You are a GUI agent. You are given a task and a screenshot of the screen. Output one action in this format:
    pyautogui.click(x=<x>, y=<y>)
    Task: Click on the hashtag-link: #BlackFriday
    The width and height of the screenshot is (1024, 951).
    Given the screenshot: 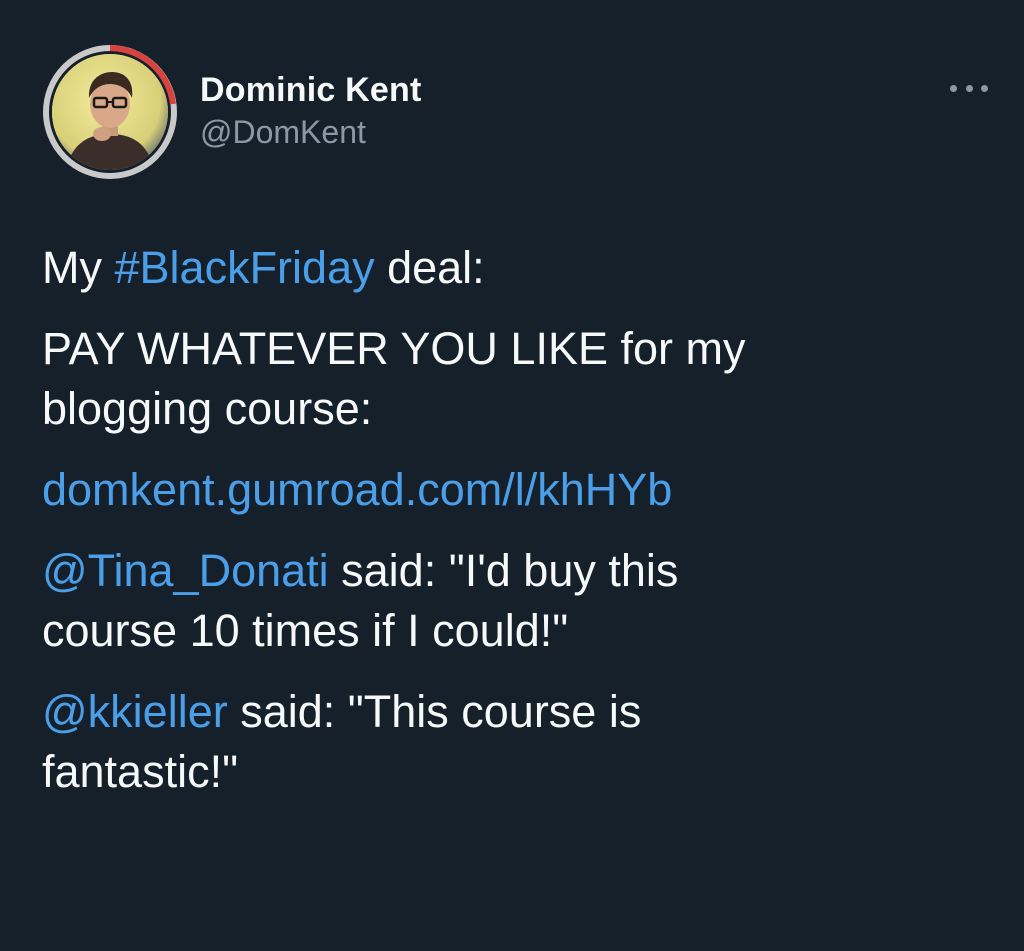 What is the action you would take?
    pyautogui.click(x=245, y=267)
    